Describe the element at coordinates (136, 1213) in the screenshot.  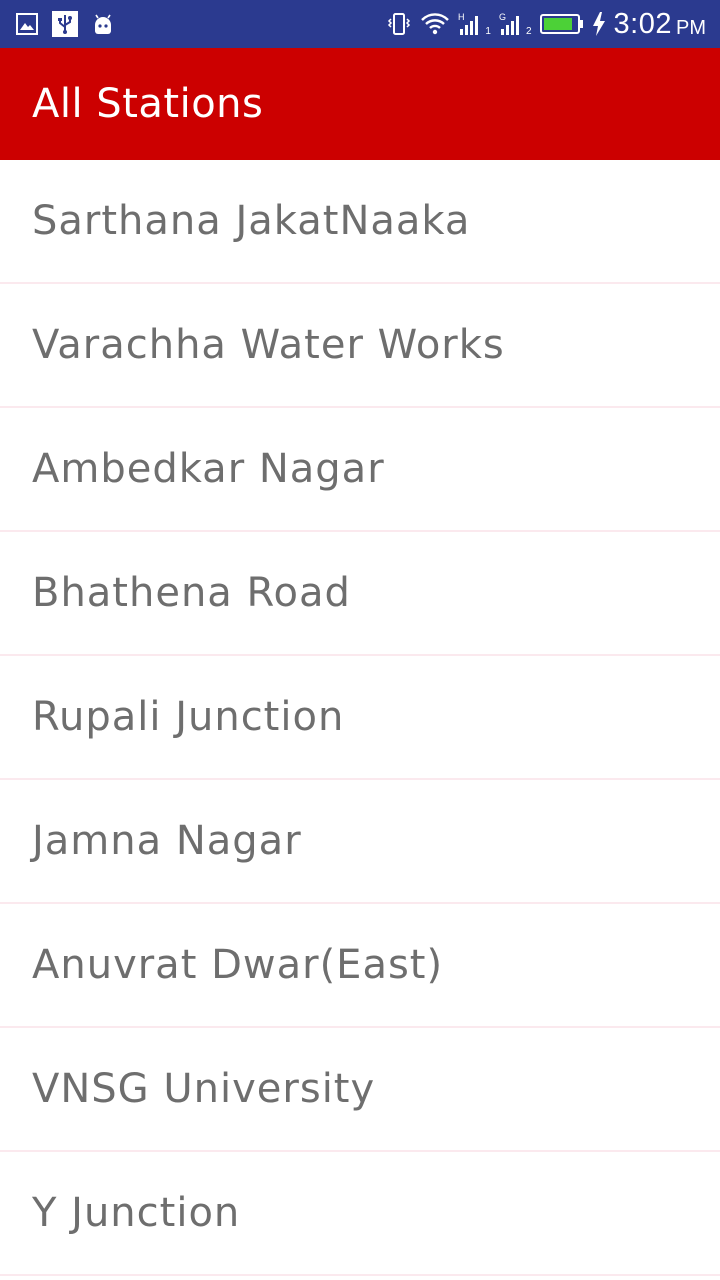
I see `station-name: Y Junction` at that location.